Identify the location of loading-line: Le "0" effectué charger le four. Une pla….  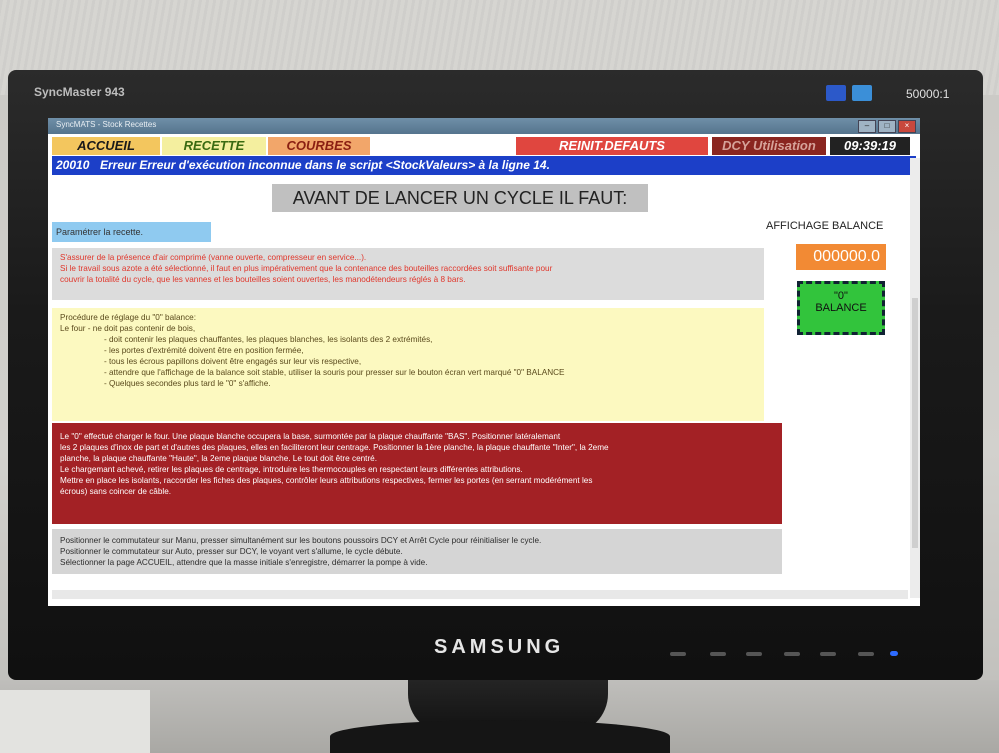
(310, 436).